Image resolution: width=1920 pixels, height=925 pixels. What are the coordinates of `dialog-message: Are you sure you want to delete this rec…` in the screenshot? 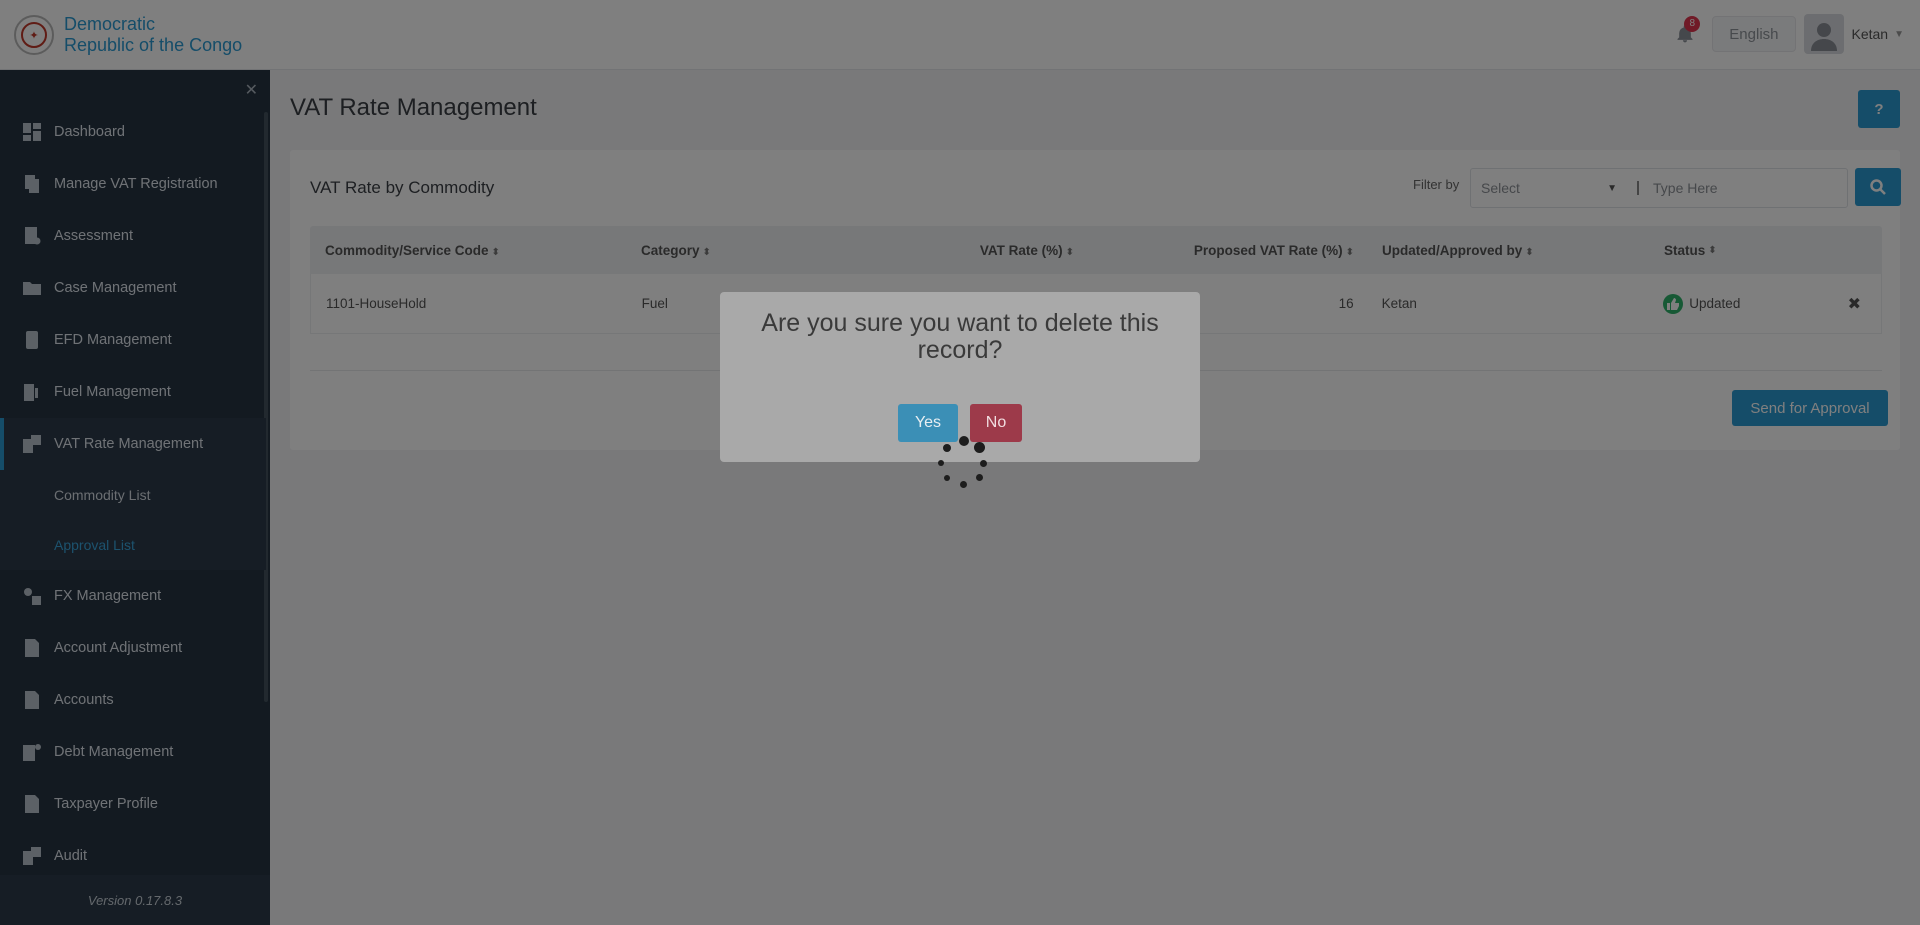 It's located at (960, 336).